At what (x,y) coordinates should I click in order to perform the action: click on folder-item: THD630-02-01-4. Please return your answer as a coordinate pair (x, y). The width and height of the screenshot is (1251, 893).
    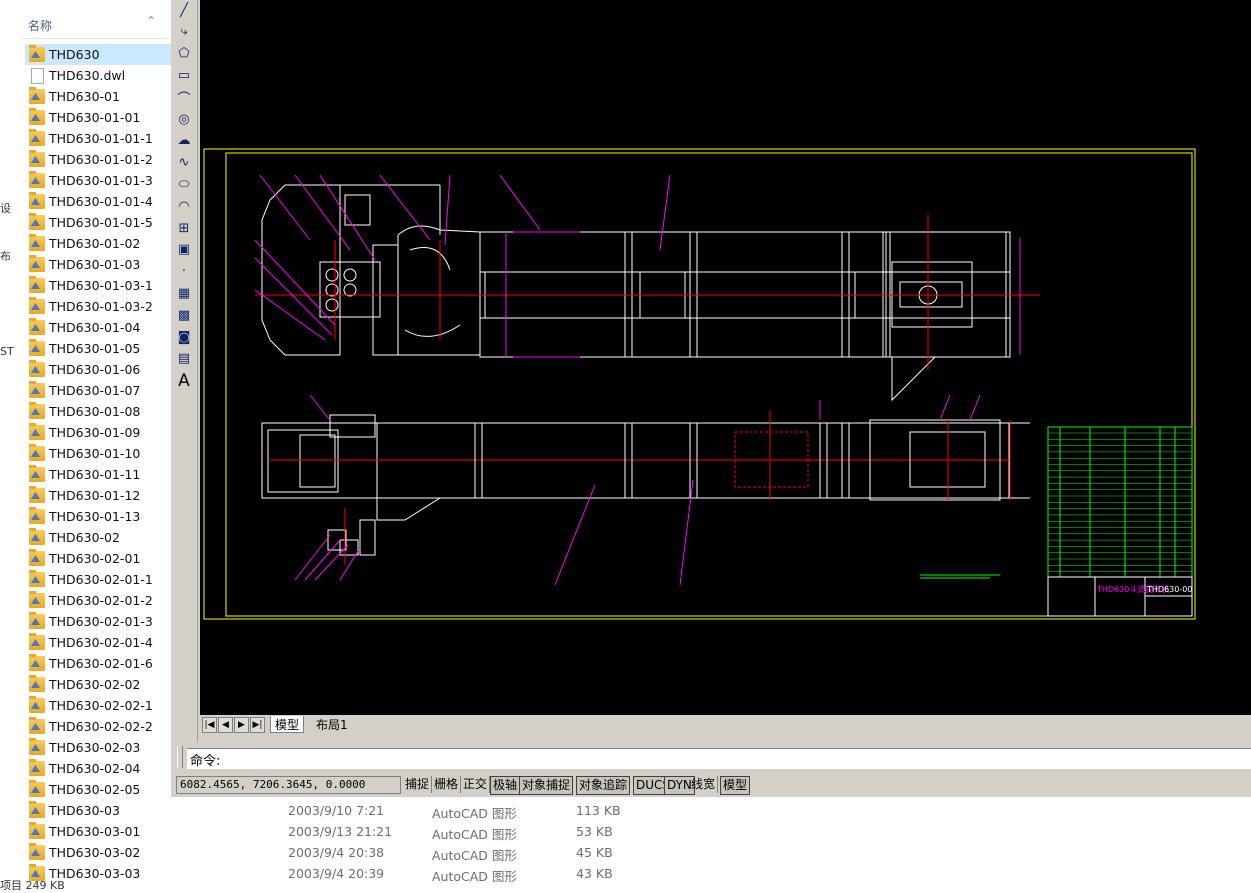
    Looking at the image, I should click on (98, 642).